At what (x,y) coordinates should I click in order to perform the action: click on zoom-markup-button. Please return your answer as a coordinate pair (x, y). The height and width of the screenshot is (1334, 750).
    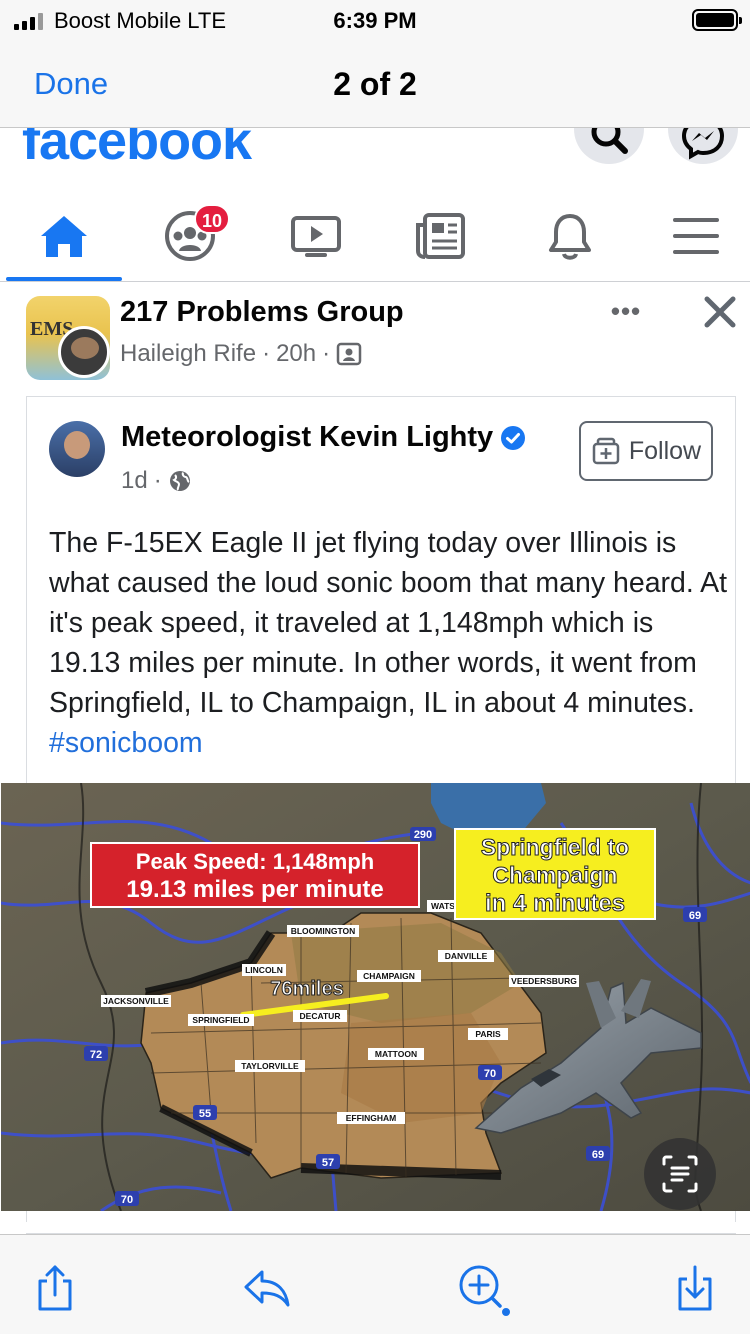
    Looking at the image, I should click on (483, 1289).